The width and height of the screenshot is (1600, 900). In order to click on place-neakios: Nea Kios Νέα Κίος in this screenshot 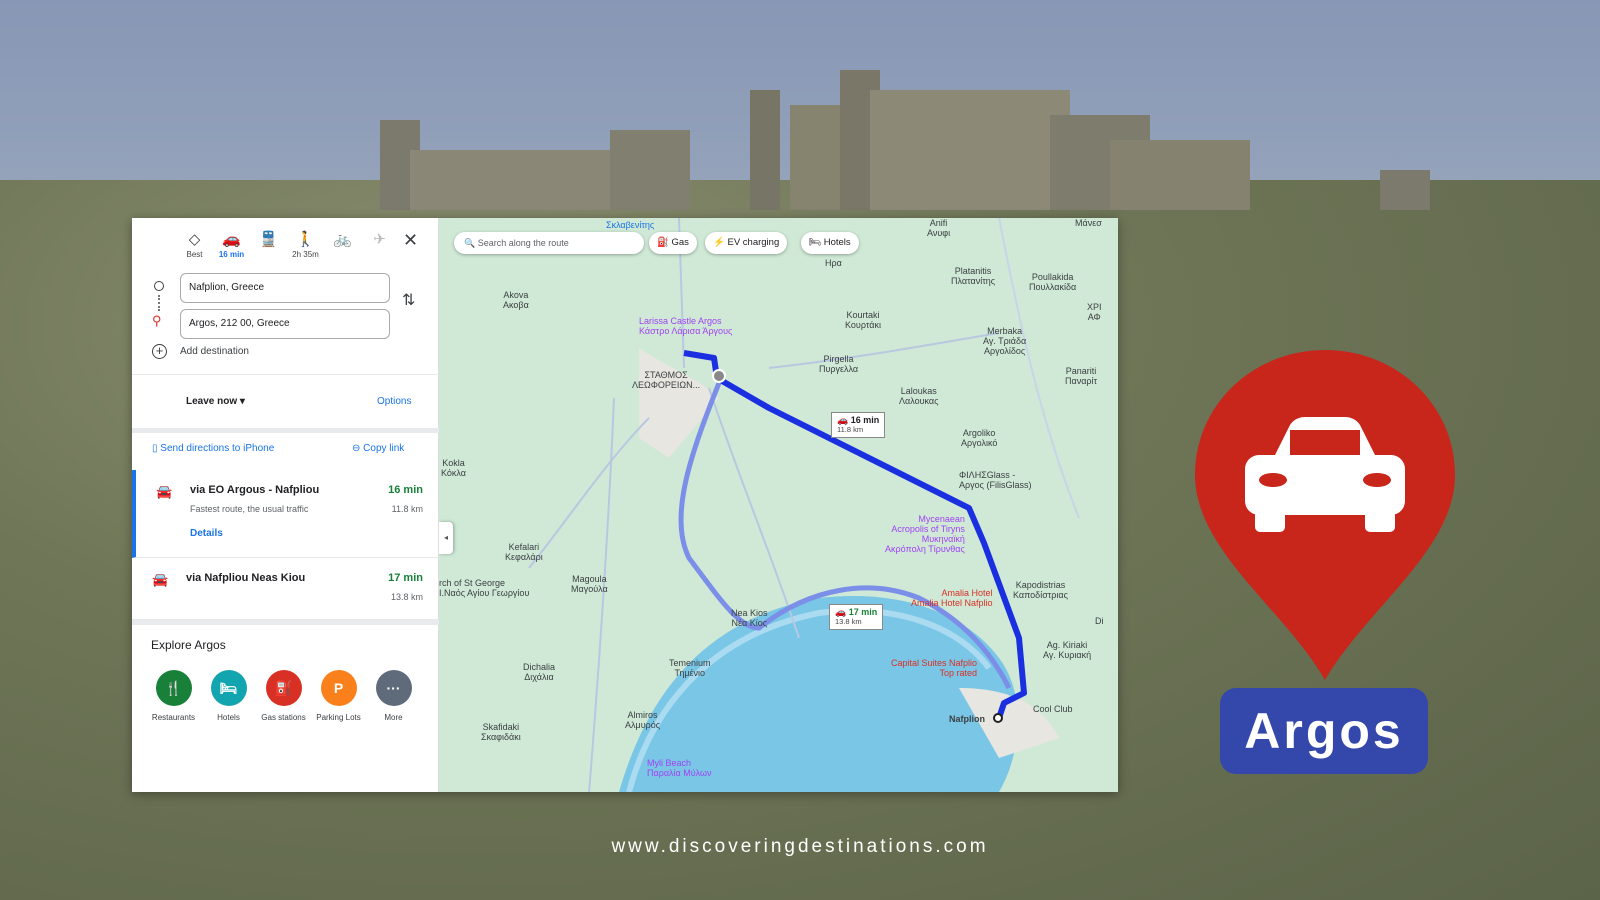, I will do `click(749, 618)`.